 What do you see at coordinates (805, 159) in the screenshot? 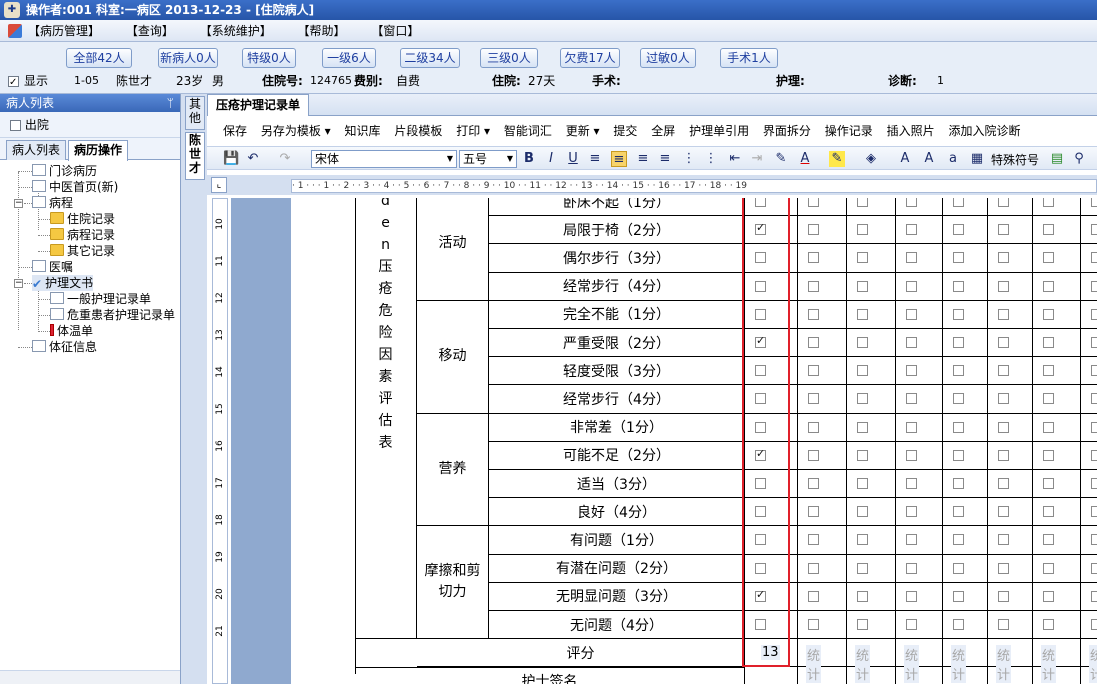
I see `font-color-icon: A` at bounding box center [805, 159].